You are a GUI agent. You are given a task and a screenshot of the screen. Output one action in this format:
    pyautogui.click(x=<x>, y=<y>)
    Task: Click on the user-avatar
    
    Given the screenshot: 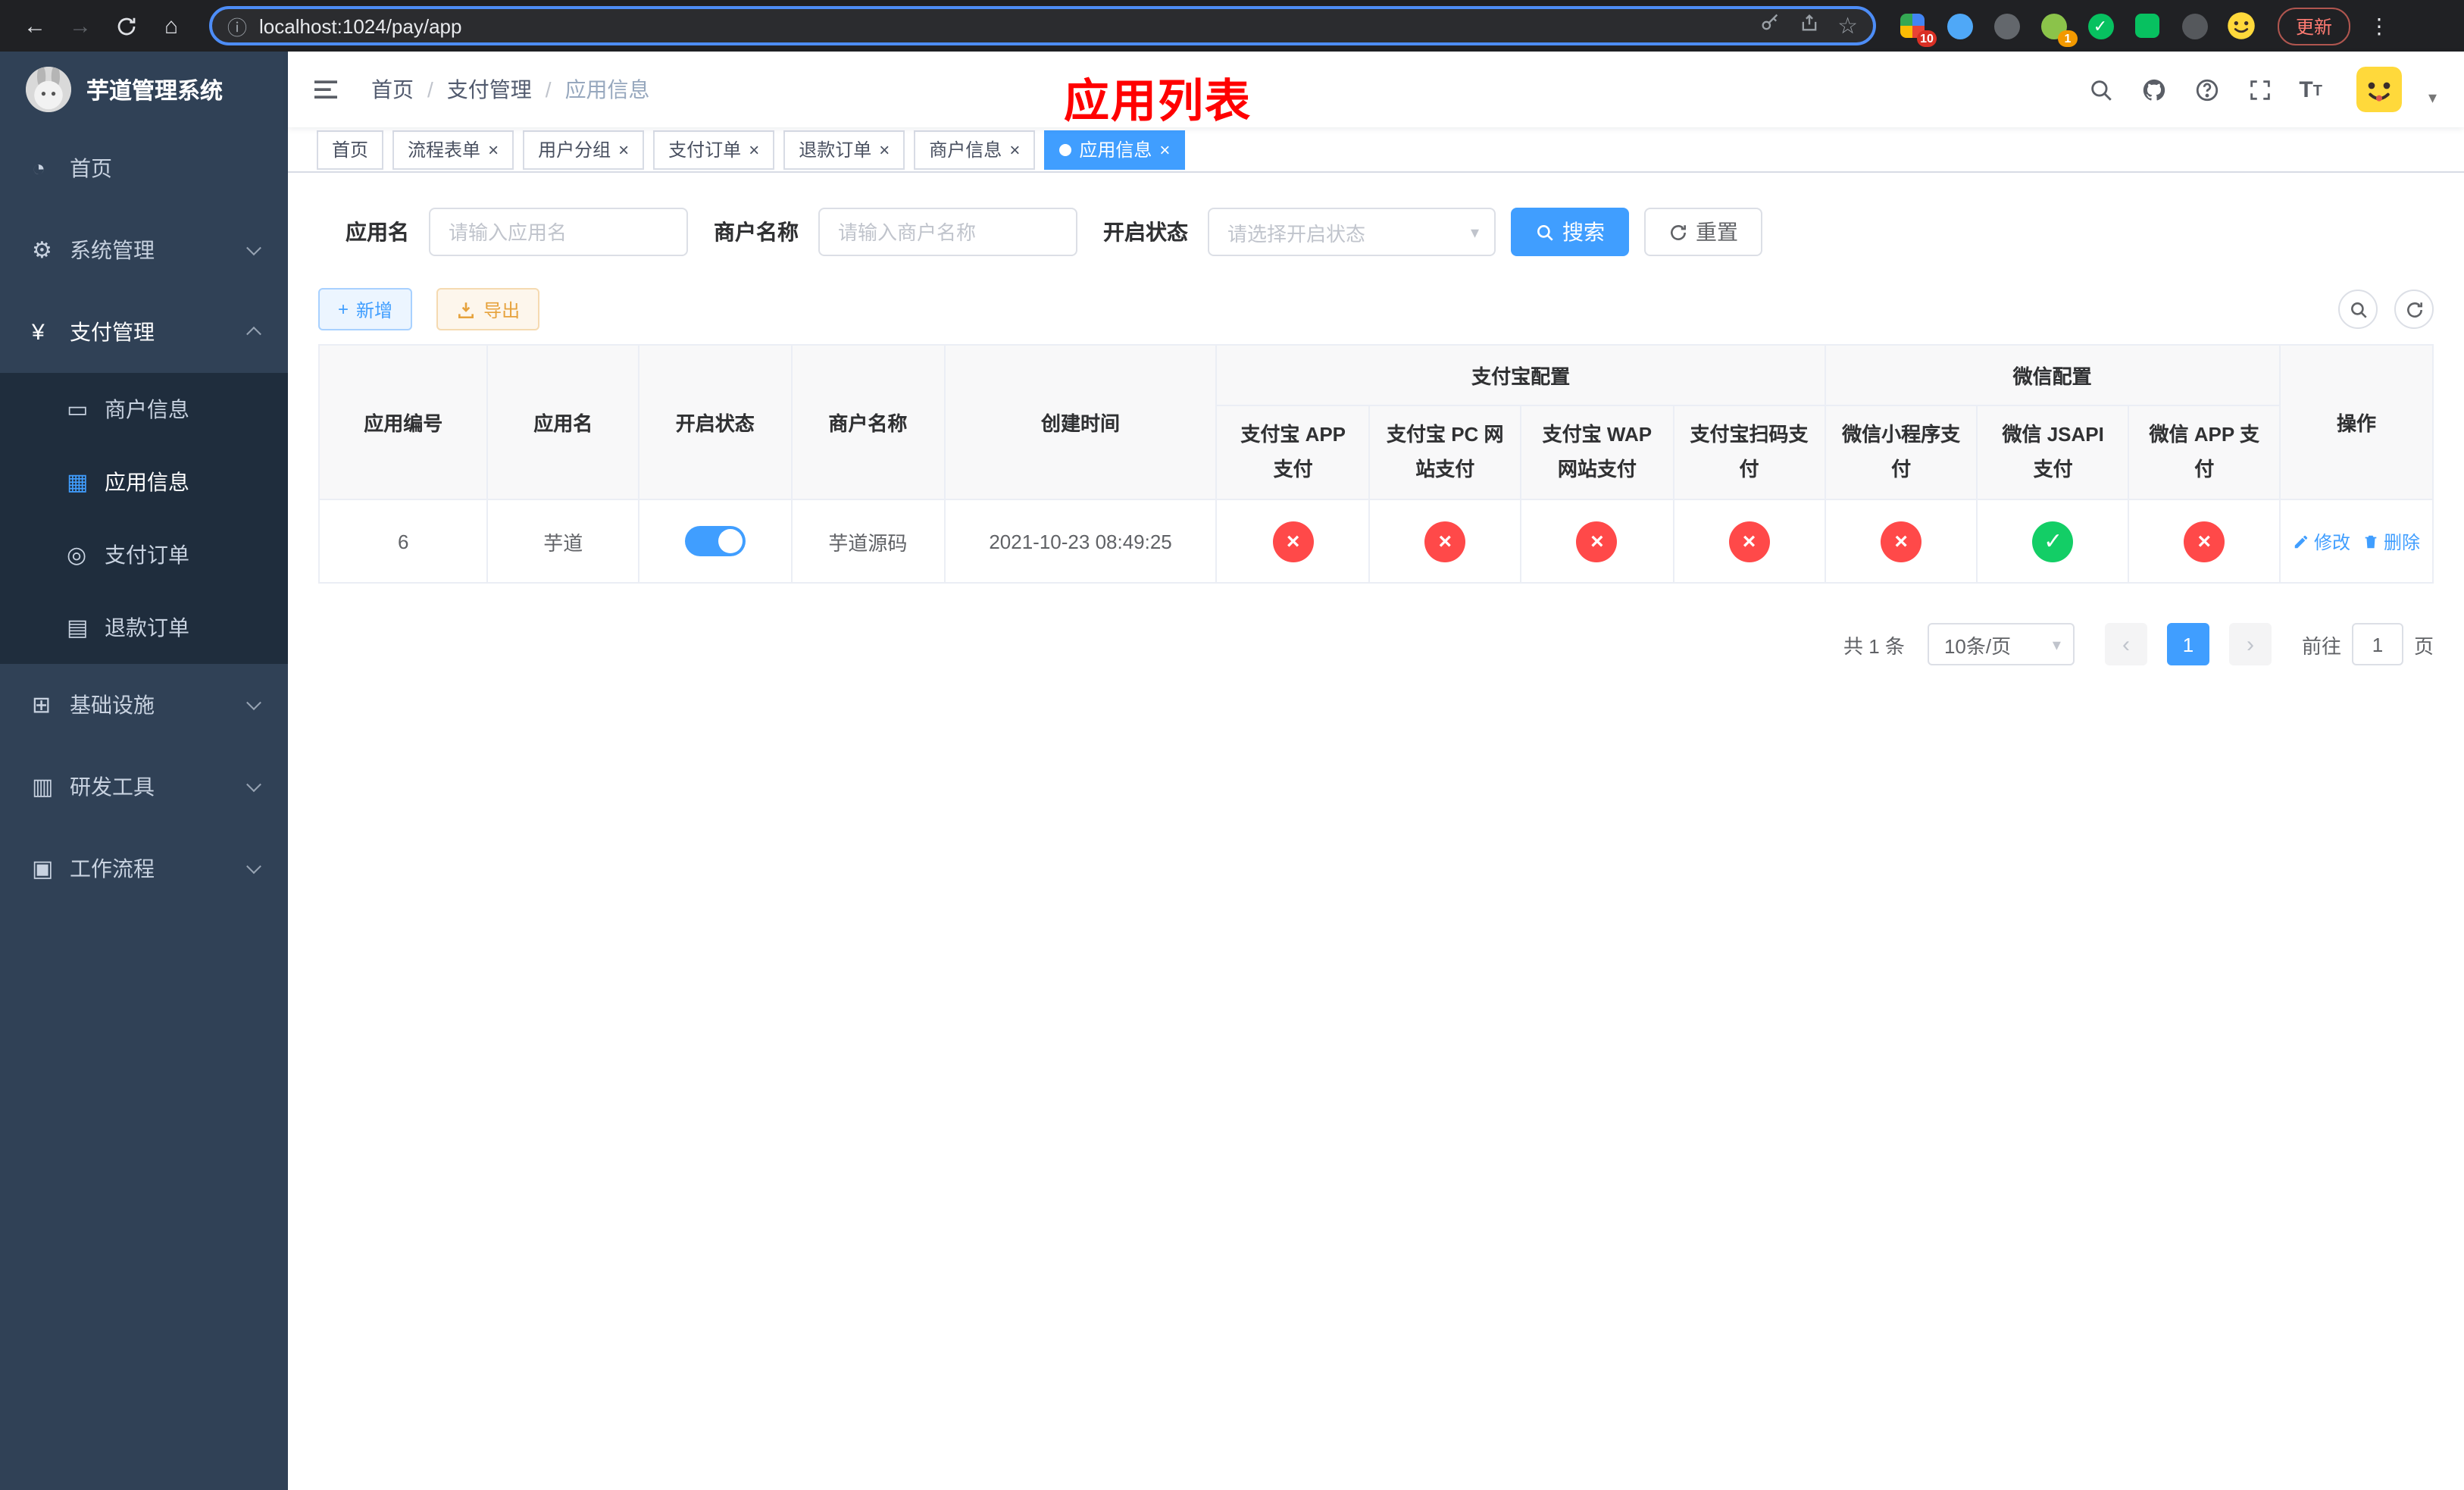 What is the action you would take?
    pyautogui.click(x=2379, y=89)
    